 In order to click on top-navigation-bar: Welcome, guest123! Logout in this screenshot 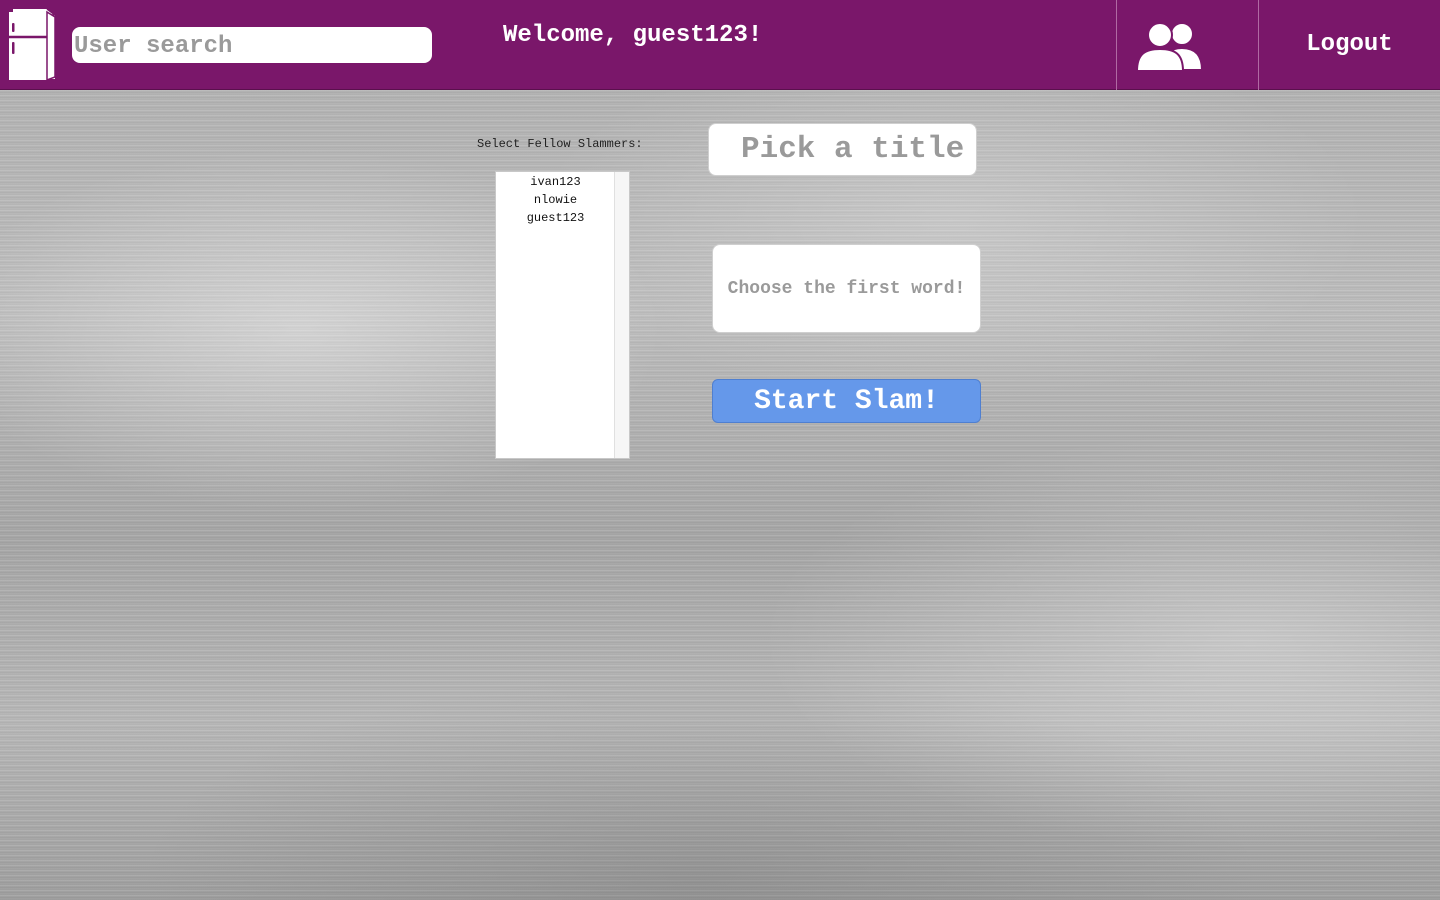, I will do `click(720, 45)`.